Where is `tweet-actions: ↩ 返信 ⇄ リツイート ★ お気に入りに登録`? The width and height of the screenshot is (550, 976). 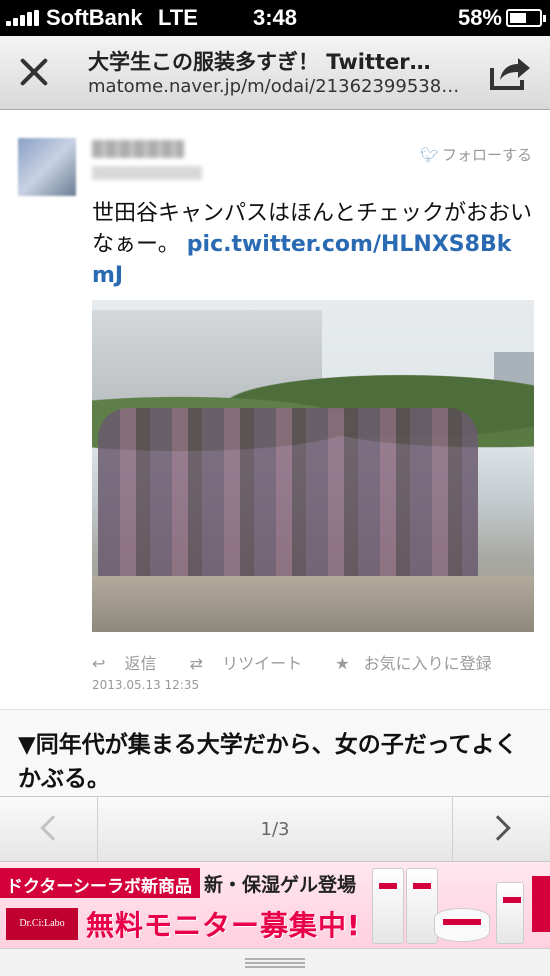 tweet-actions: ↩ 返信 ⇄ リツイート ★ お気に入りに登録 is located at coordinates (312, 662).